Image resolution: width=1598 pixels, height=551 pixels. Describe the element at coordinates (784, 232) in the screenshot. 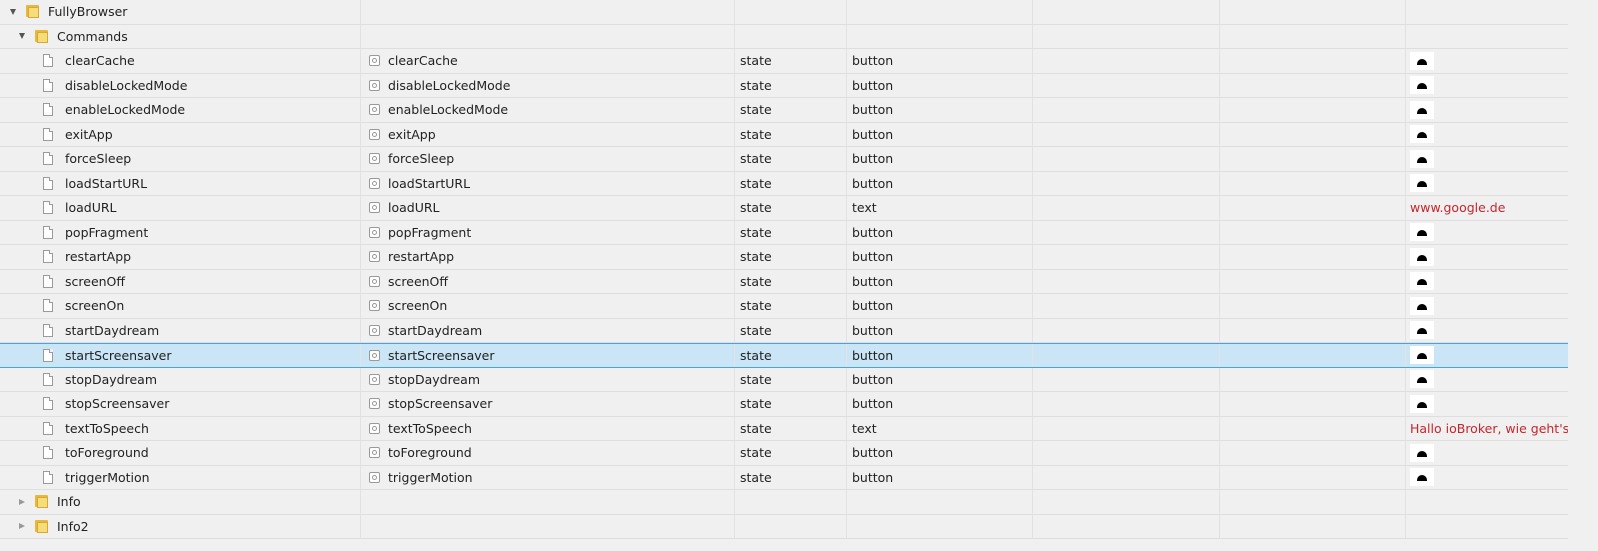

I see `table-row: popFragment popFragment state button` at that location.